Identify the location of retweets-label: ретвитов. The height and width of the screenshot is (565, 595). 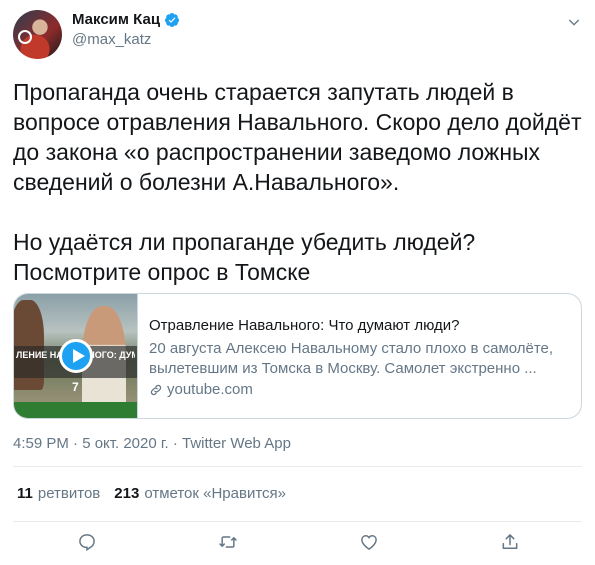
(69, 493).